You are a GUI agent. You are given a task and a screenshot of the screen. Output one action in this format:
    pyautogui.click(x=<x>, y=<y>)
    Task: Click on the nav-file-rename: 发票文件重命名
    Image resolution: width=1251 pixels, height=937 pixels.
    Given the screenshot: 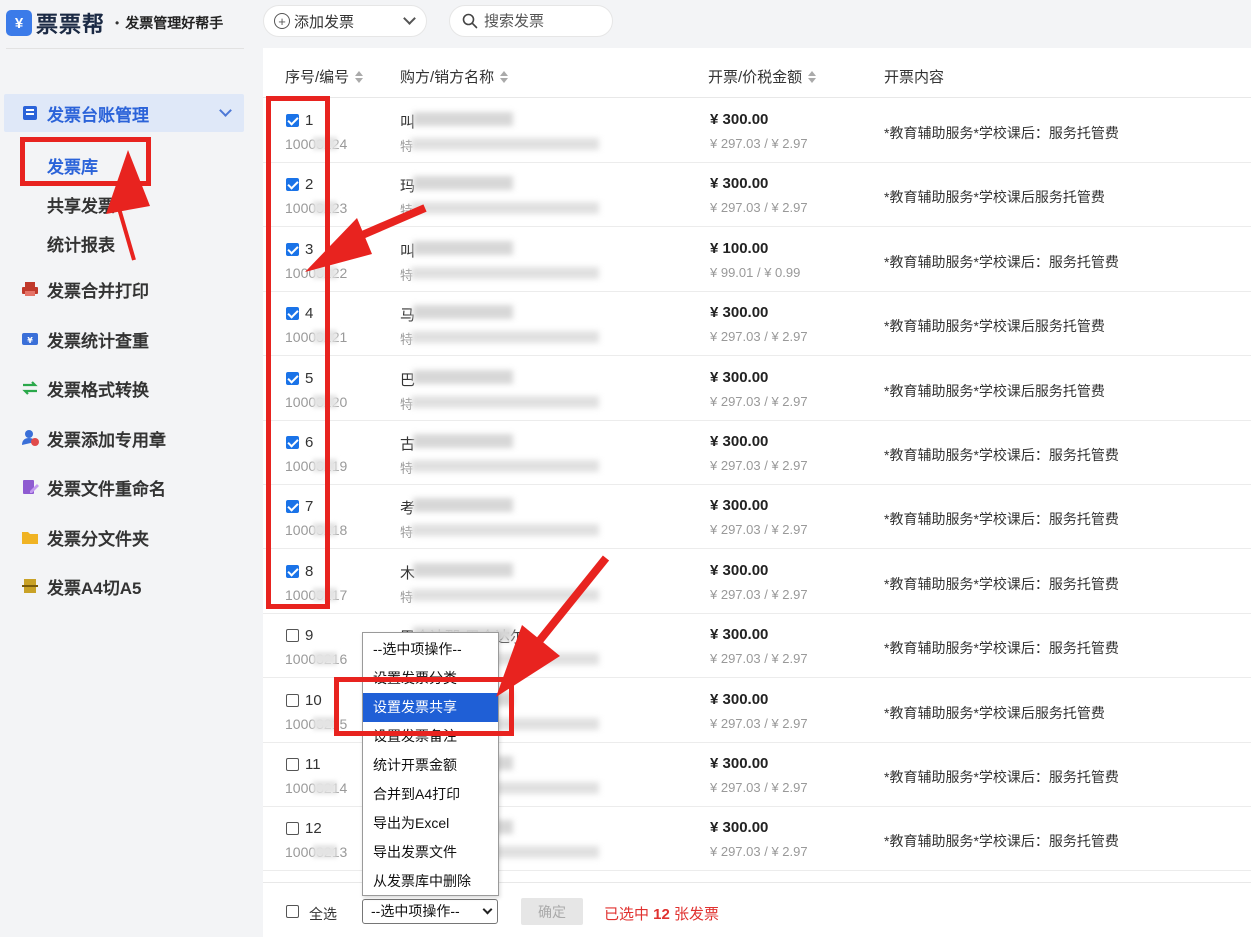 What is the action you would take?
    pyautogui.click(x=124, y=487)
    